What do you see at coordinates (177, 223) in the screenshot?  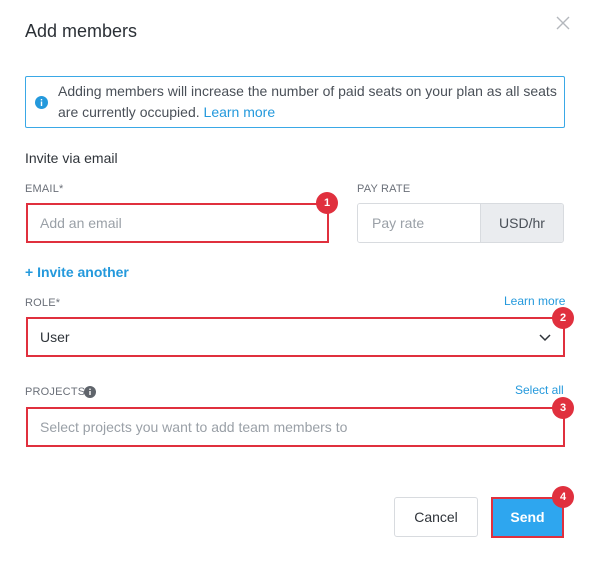 I see `email-input: Add an email` at bounding box center [177, 223].